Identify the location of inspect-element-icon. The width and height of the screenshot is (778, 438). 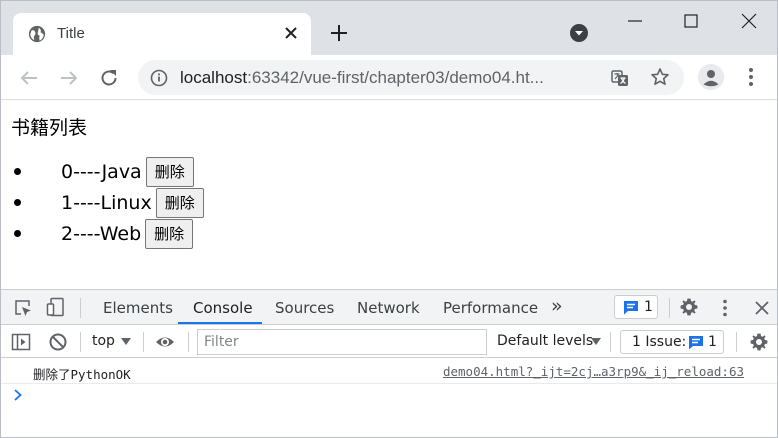
(23, 308).